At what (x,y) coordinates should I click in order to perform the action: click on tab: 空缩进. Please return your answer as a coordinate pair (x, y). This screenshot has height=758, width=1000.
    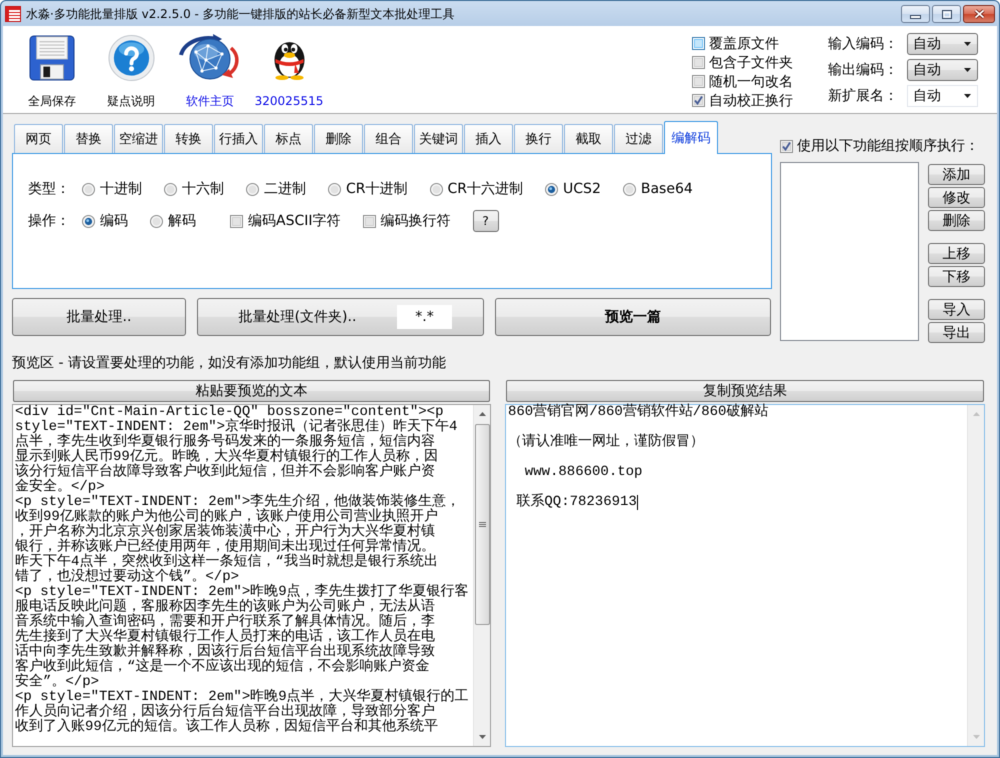
    Looking at the image, I should click on (138, 138).